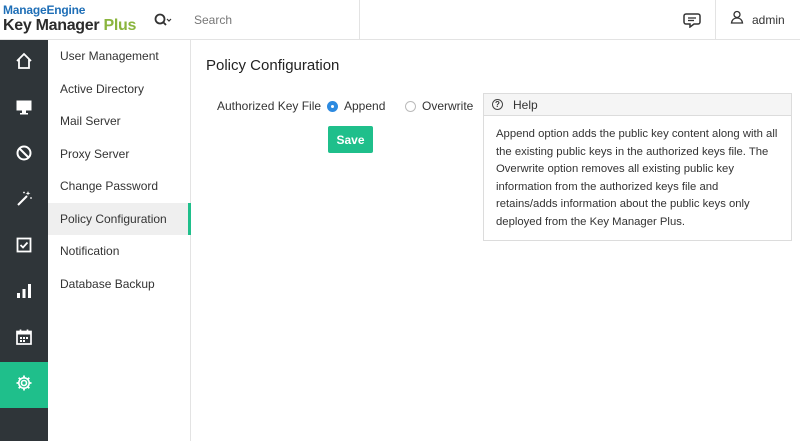 The height and width of the screenshot is (441, 800). I want to click on brand-bottom: Key Manager Plus, so click(78, 26).